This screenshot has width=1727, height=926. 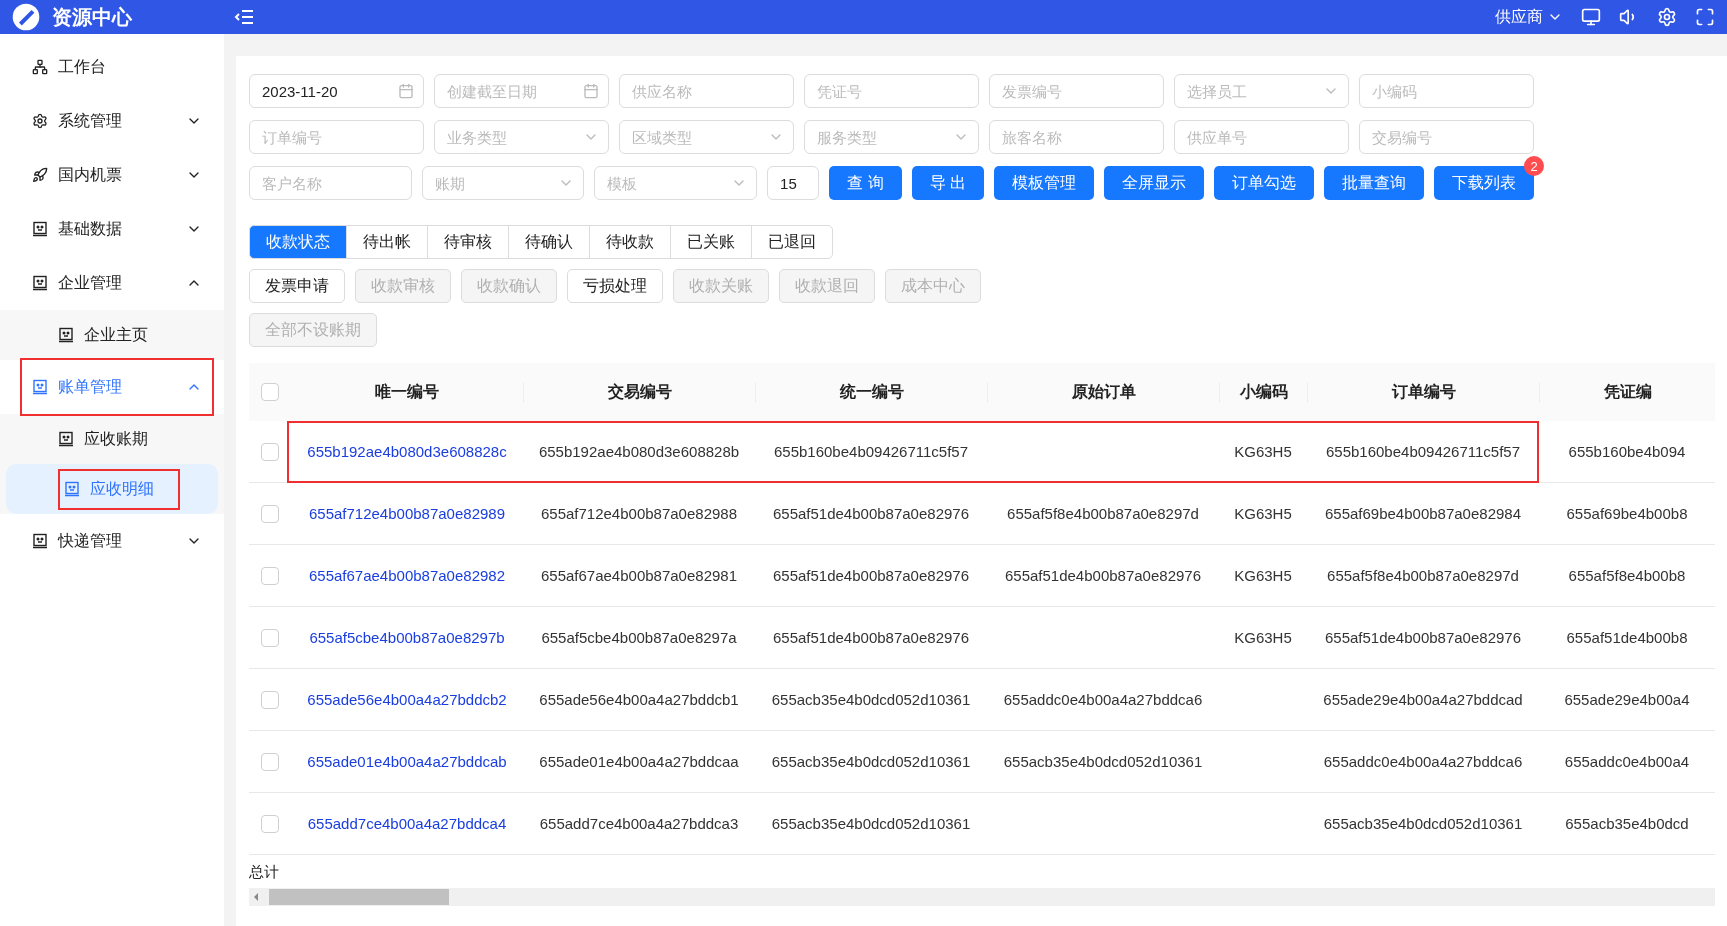 I want to click on column-header: 小编码, so click(x=1263, y=391).